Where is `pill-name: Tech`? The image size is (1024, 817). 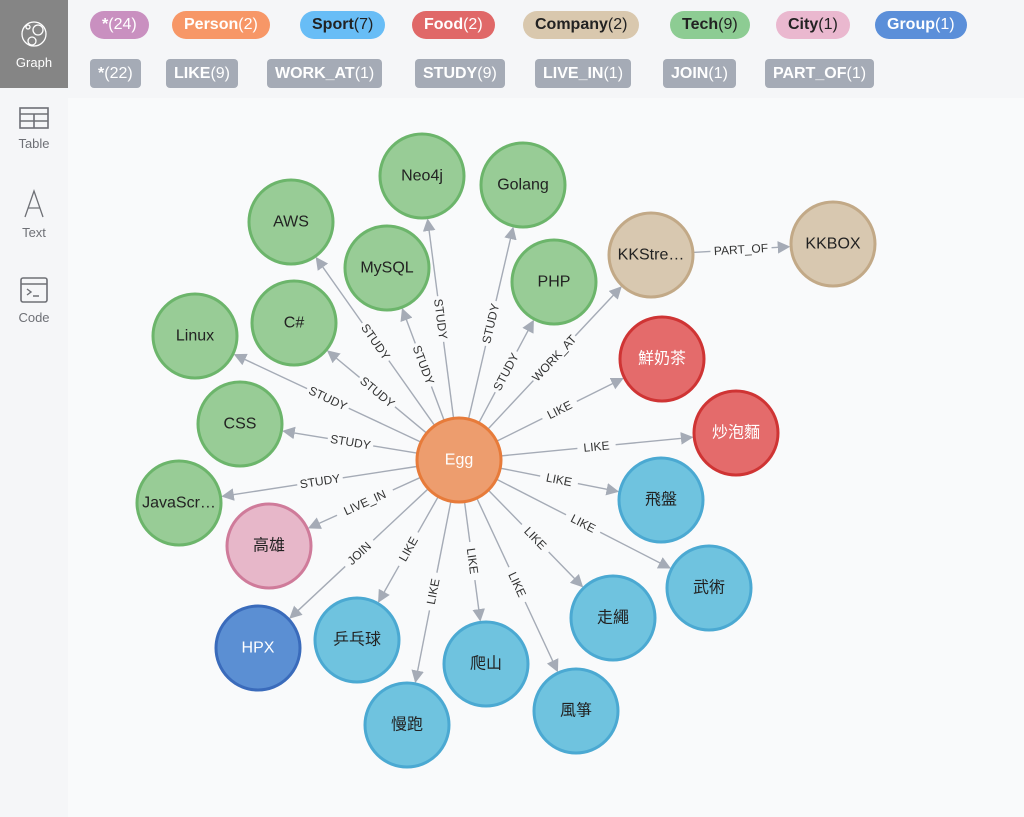
pill-name: Tech is located at coordinates (700, 24).